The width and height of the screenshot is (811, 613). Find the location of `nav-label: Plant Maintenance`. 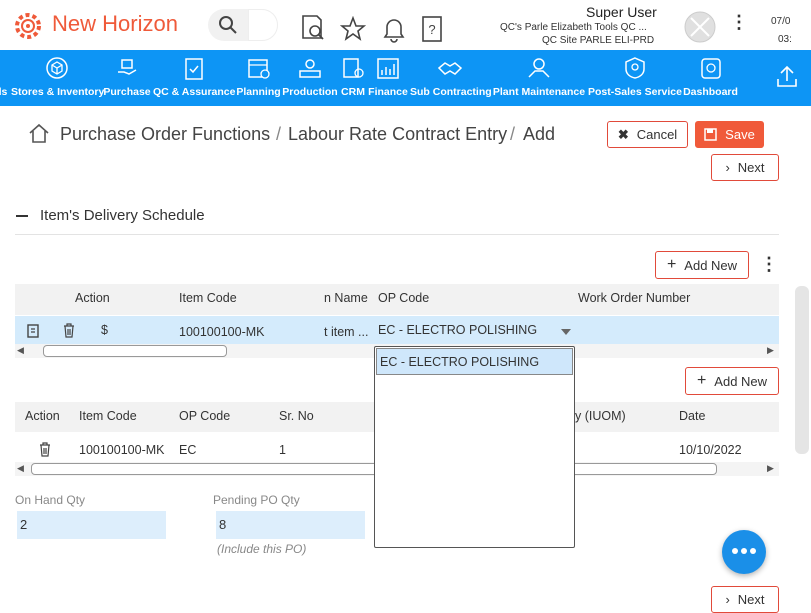

nav-label: Plant Maintenance is located at coordinates (539, 92).